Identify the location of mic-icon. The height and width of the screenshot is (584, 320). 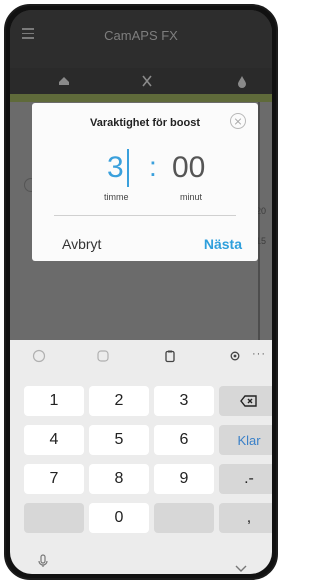
(43, 561).